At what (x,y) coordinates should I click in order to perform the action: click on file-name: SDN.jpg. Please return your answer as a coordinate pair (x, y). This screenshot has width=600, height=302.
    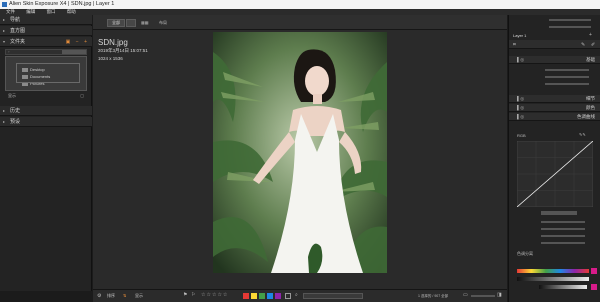
    Looking at the image, I should click on (113, 42).